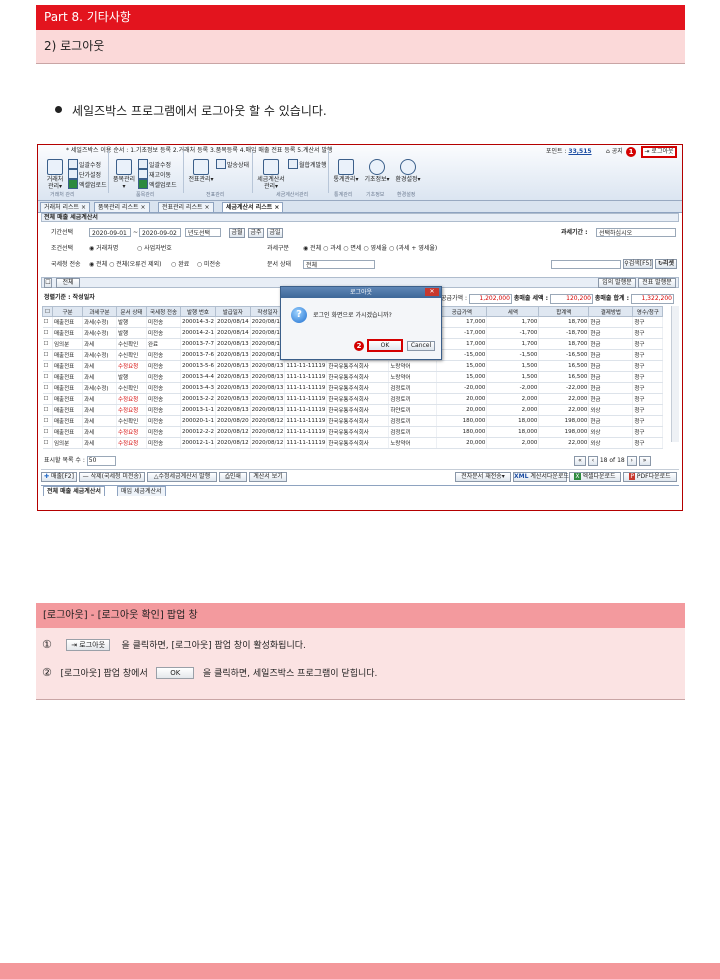 This screenshot has height=979, width=720. Describe the element at coordinates (122, 207) in the screenshot. I see `tab-item-list: 품목관리 리스트 ×` at that location.